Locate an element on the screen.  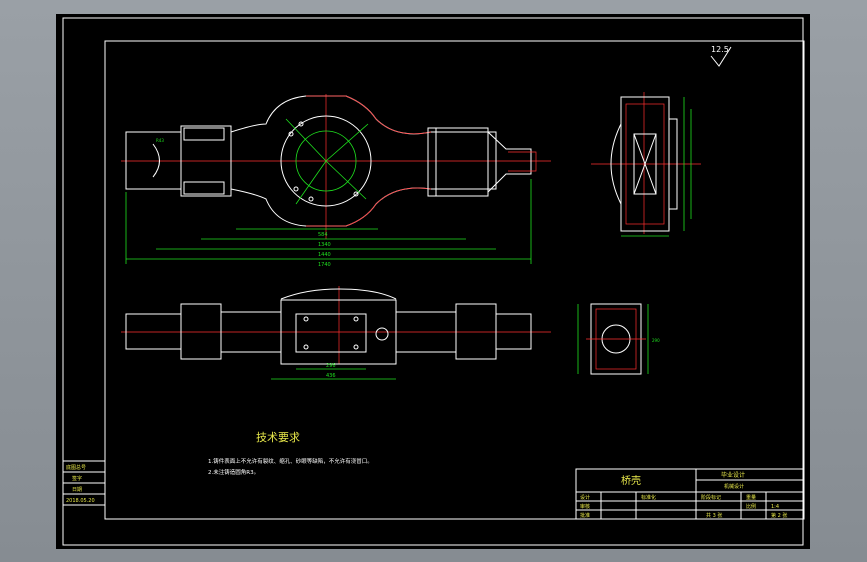
stamp-row-4: 2018.05.20 is located at coordinates (80, 501).